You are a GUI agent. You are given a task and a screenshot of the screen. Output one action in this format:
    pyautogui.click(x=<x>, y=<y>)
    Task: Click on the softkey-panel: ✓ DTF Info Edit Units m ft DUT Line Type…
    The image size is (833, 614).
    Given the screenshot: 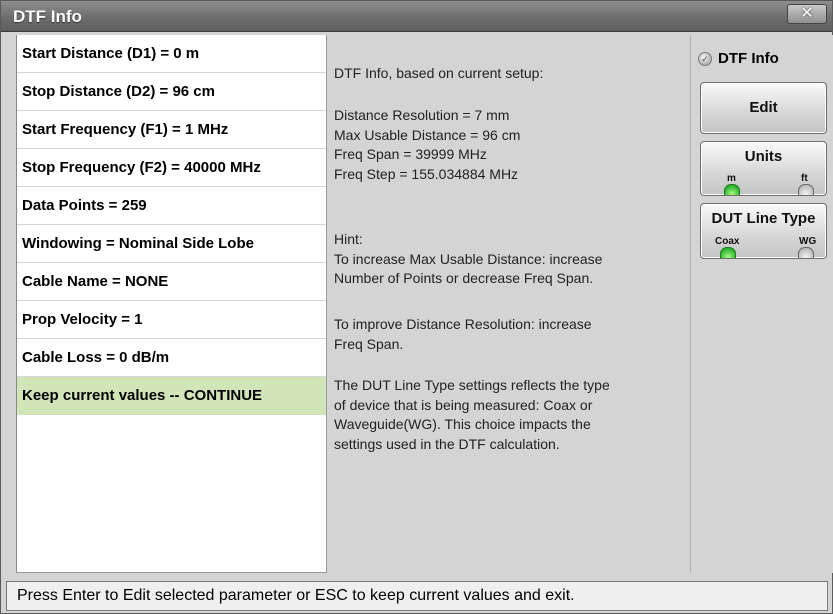 What is the action you would take?
    pyautogui.click(x=762, y=304)
    